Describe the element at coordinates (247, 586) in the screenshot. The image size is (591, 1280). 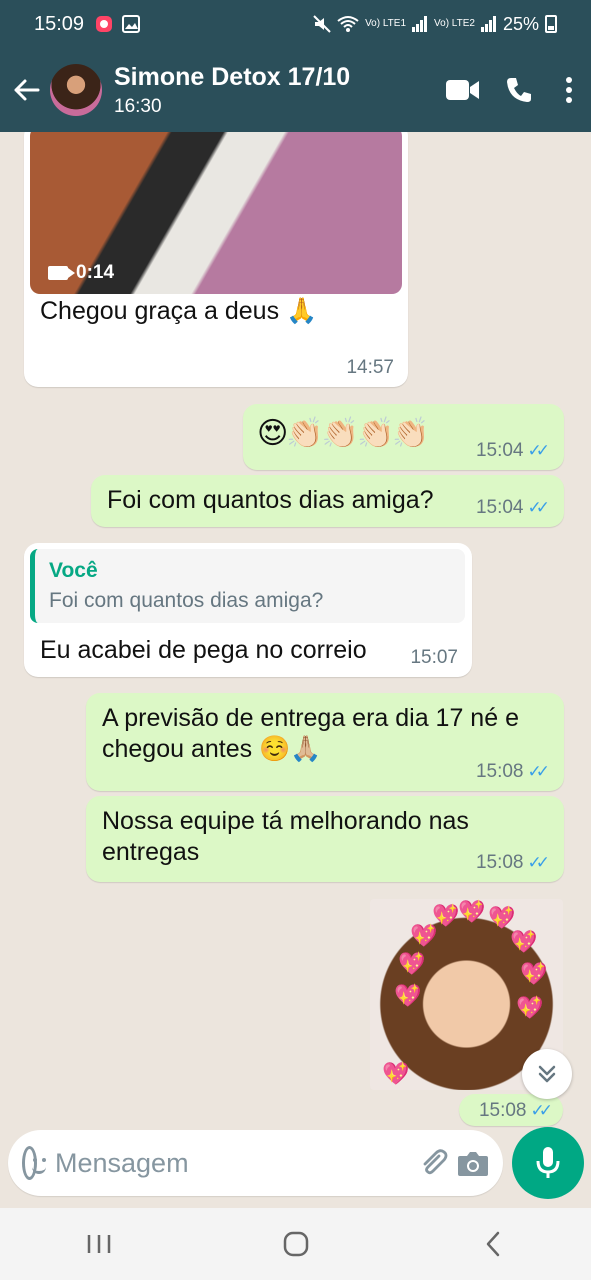
I see `quoted-message: Você Foi com quantos dias amiga?` at that location.